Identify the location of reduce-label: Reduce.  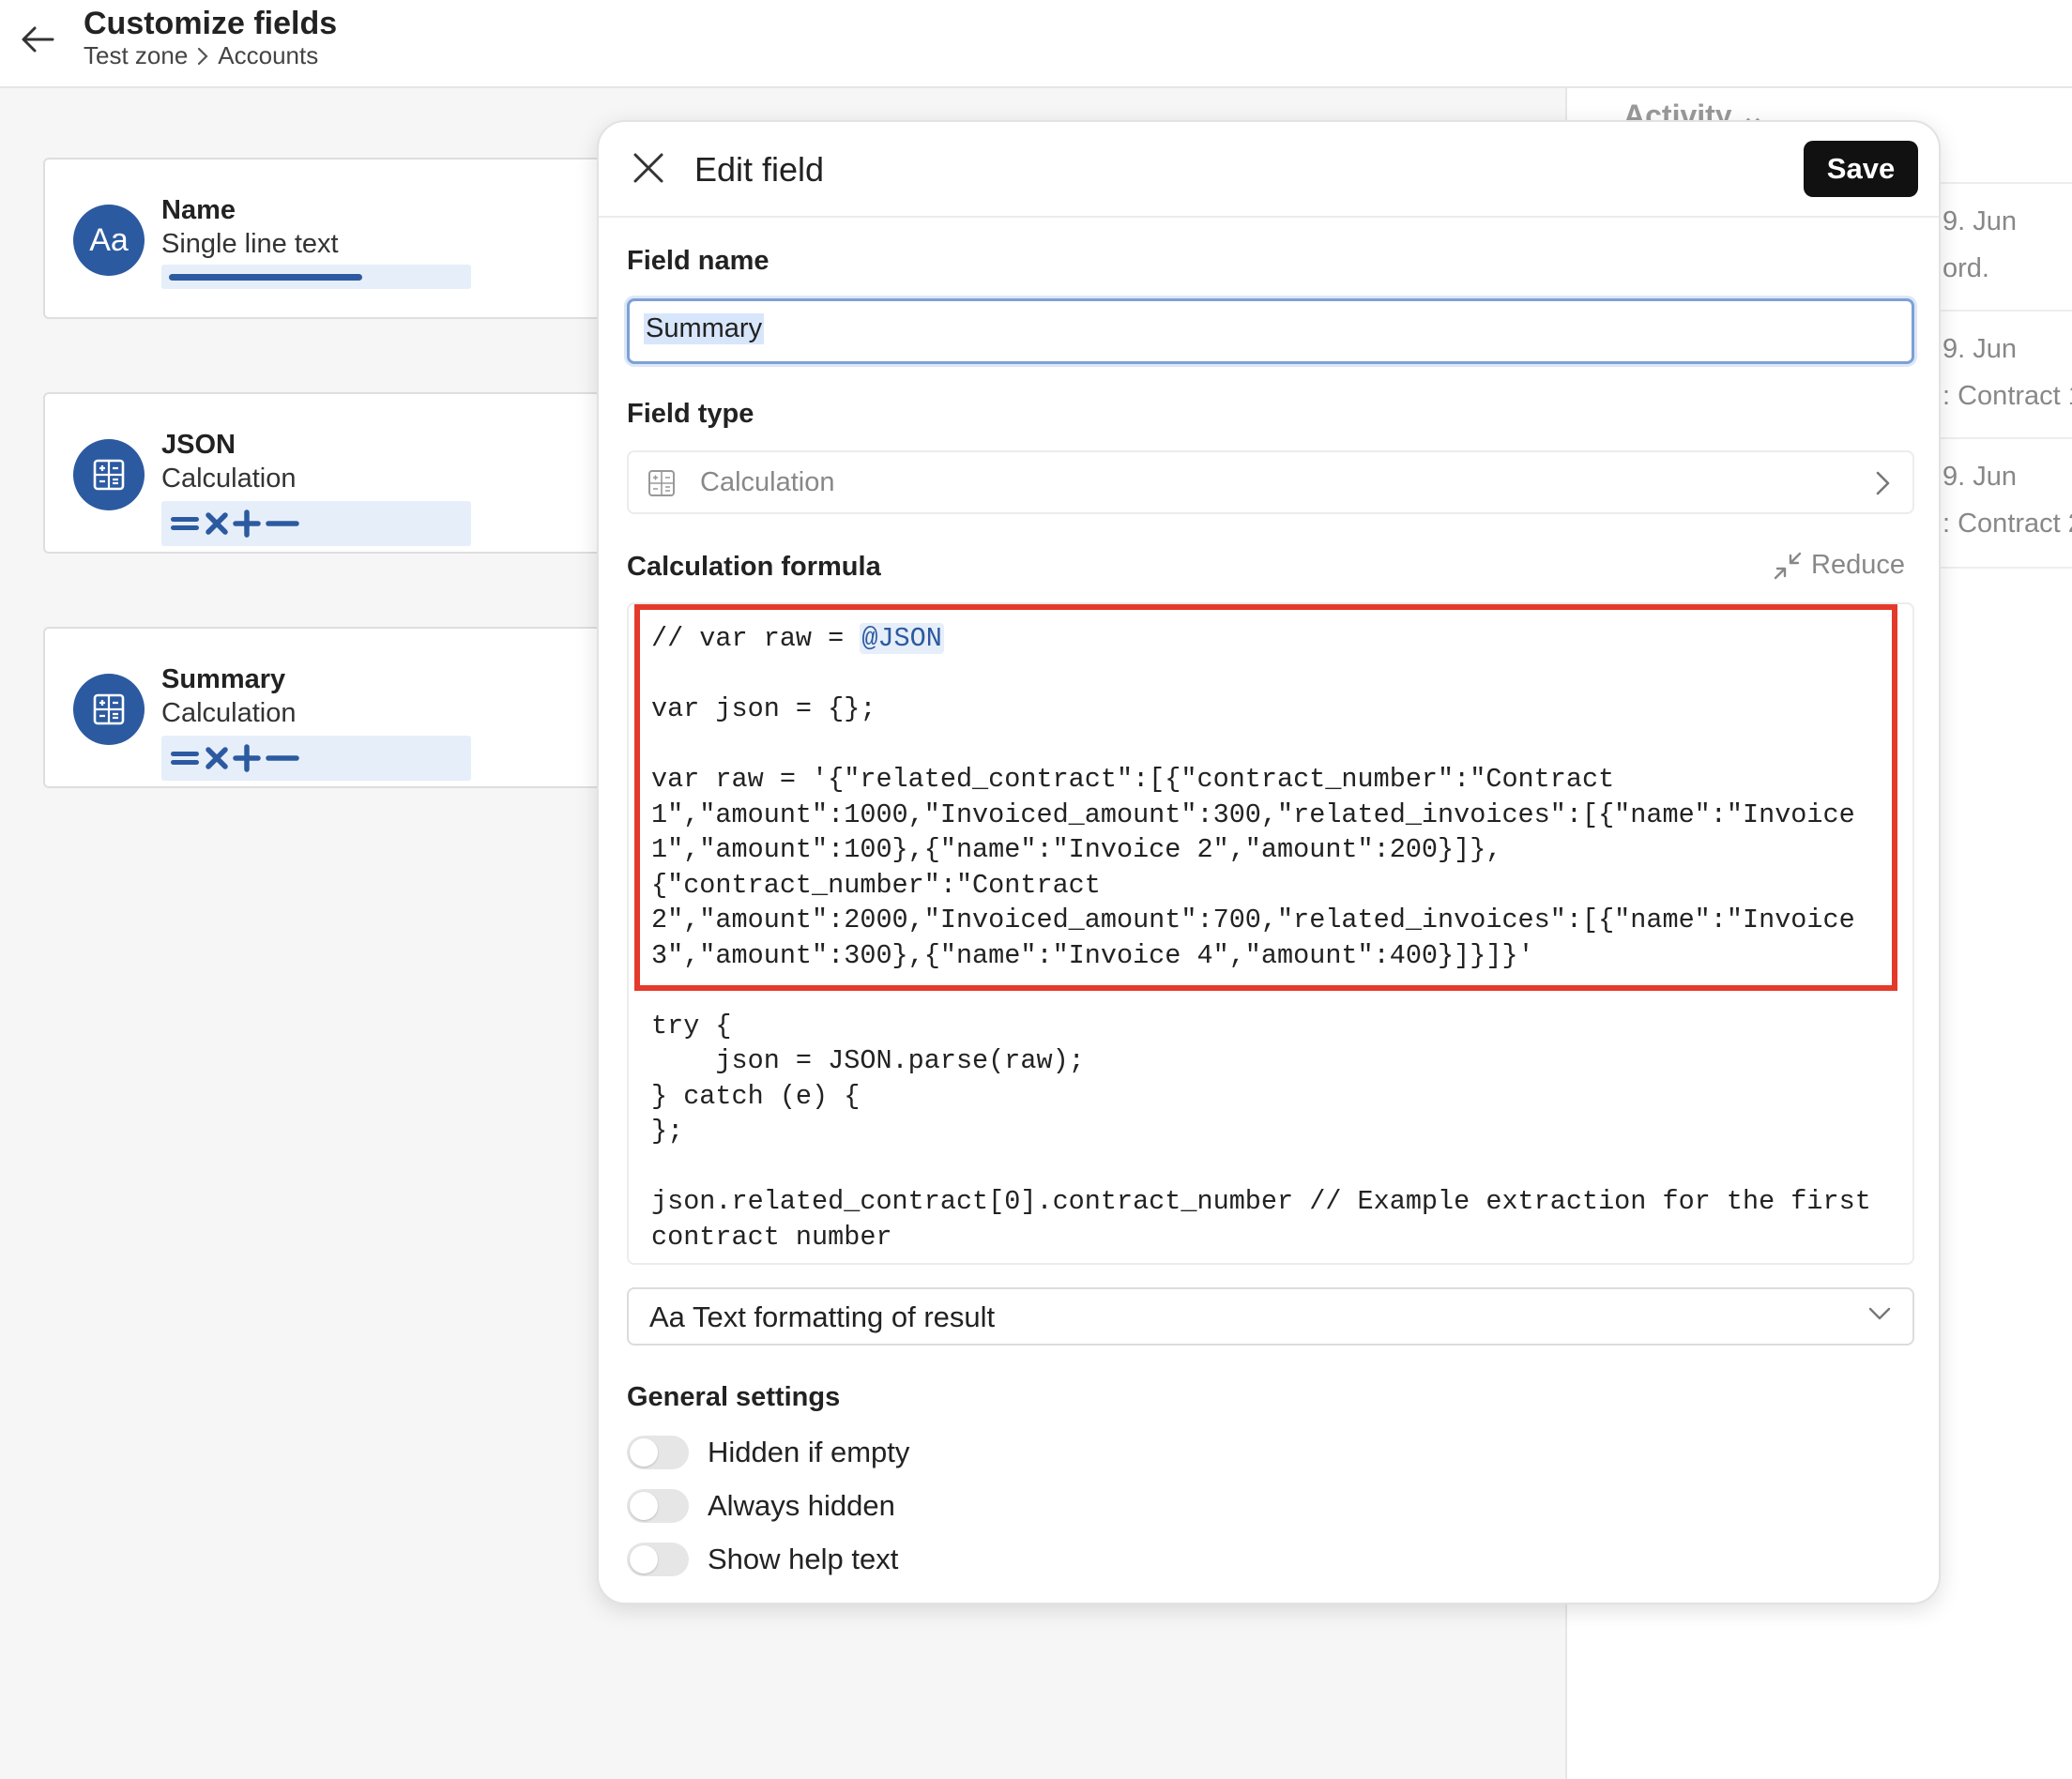
(1858, 565).